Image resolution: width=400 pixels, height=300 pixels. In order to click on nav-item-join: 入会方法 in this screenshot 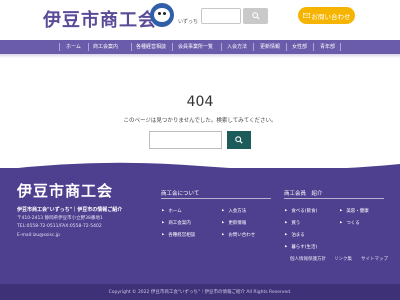, I will do `click(237, 47)`.